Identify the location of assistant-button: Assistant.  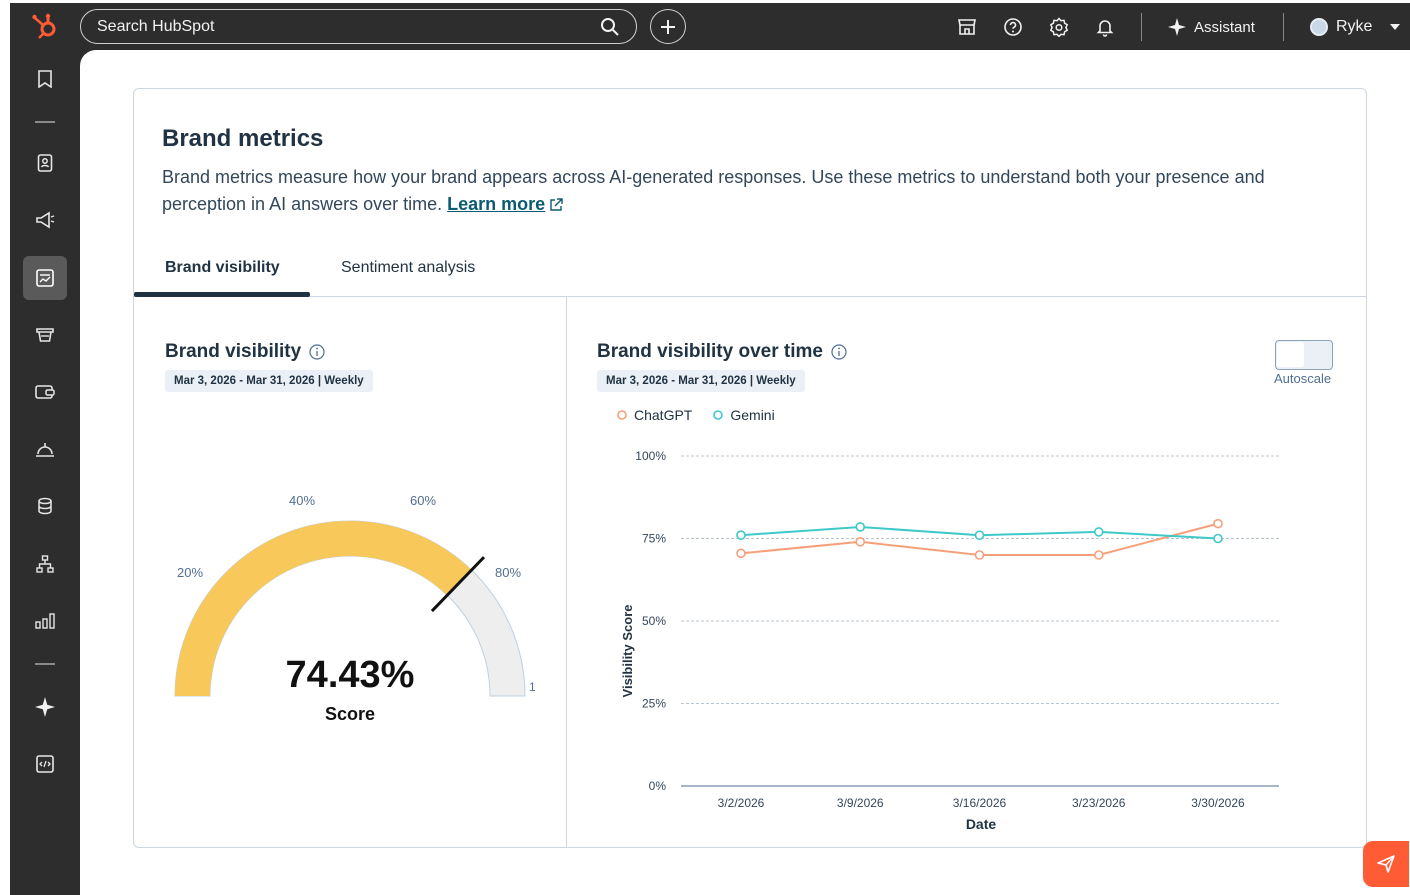
(1211, 27).